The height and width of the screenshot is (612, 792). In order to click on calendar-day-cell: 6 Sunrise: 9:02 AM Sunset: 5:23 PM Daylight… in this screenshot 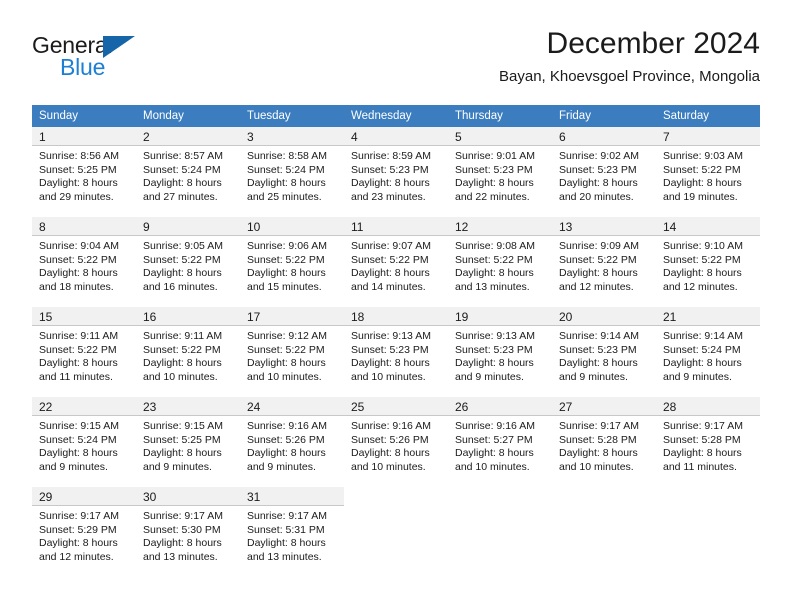, I will do `click(604, 172)`.